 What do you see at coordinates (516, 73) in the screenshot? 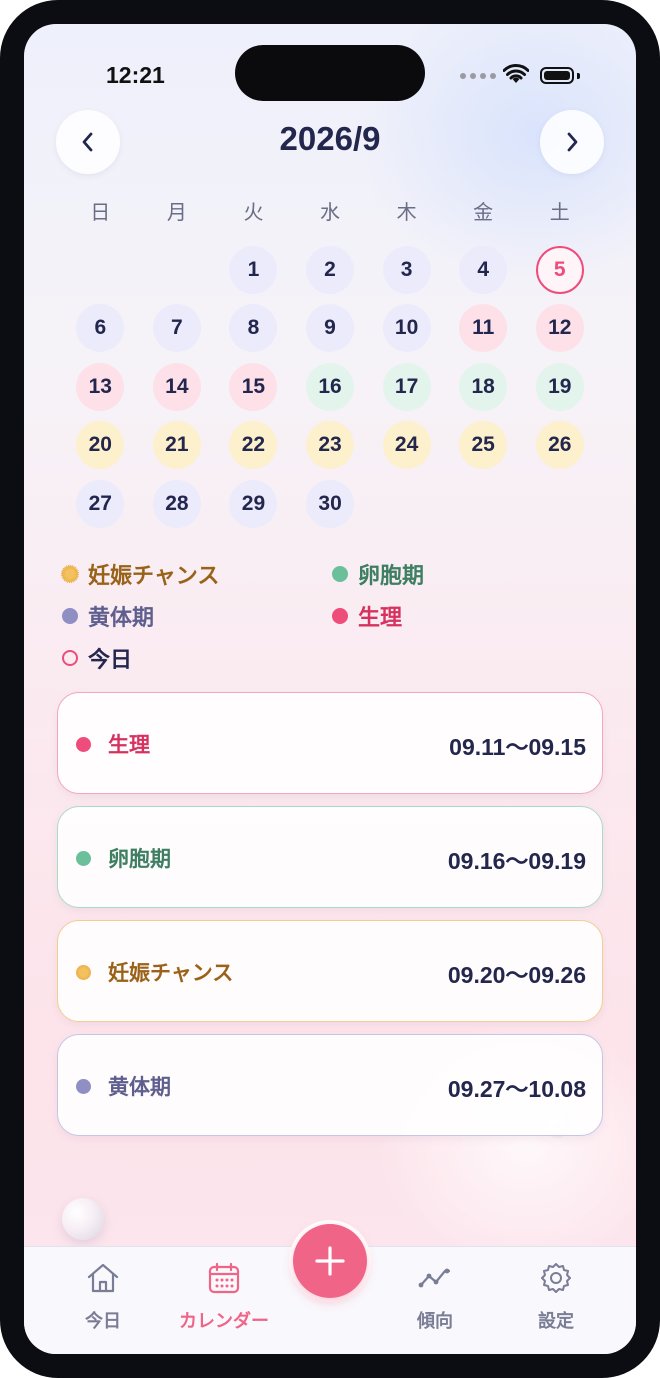
I see `wifi-icon` at bounding box center [516, 73].